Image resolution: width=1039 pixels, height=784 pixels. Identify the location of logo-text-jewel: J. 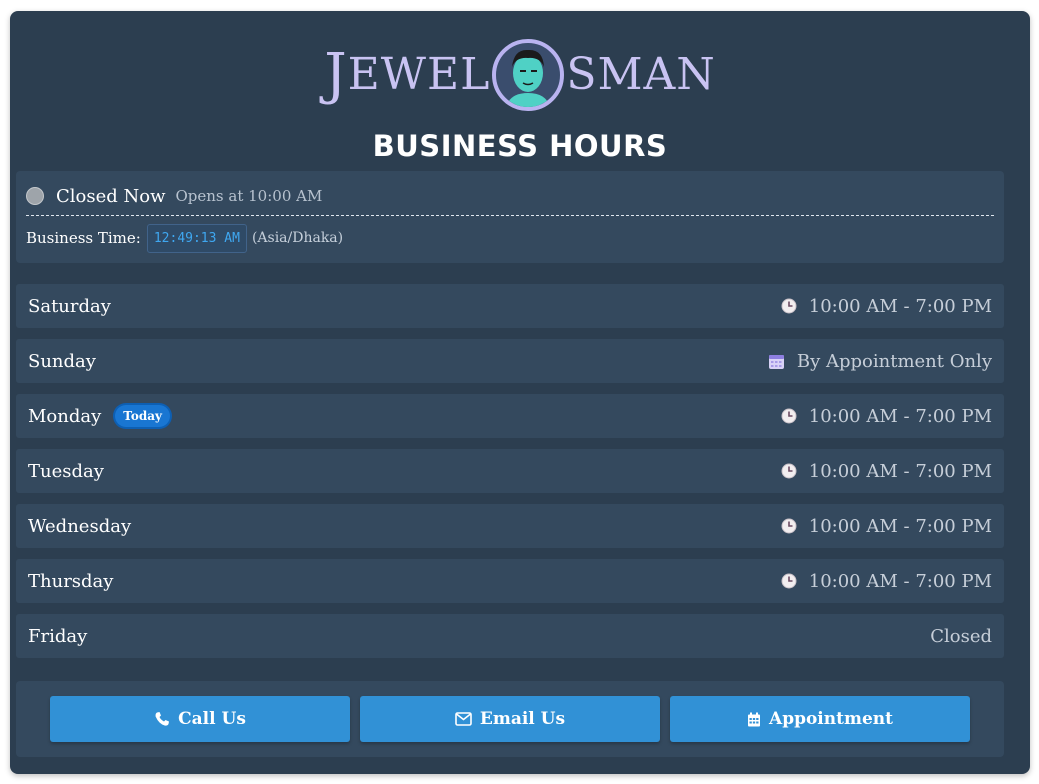
(336, 74).